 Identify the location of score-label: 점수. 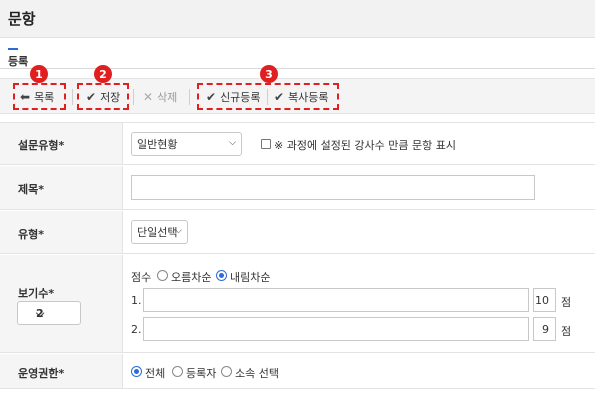
(141, 277).